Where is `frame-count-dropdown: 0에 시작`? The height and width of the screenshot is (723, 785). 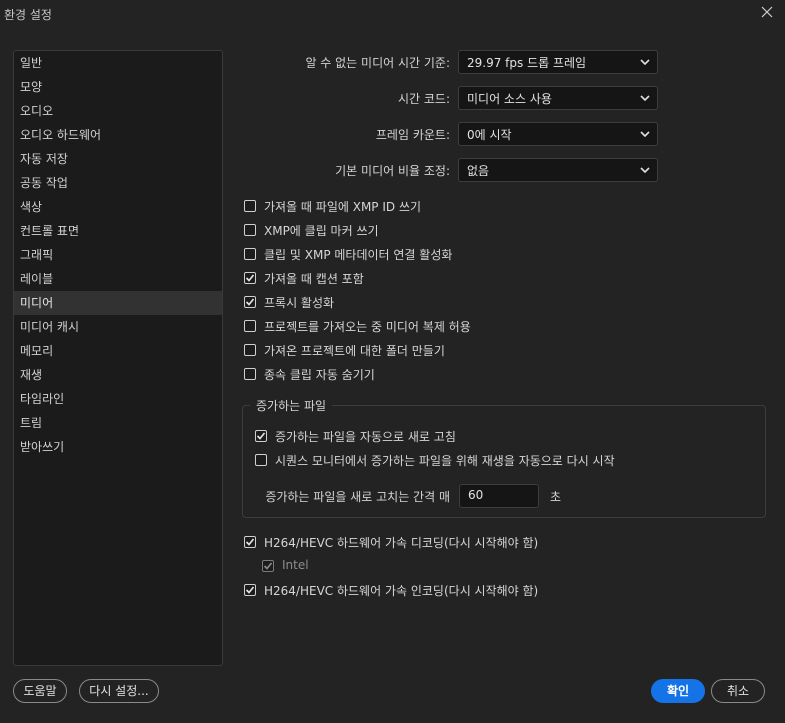 frame-count-dropdown: 0에 시작 is located at coordinates (558, 134).